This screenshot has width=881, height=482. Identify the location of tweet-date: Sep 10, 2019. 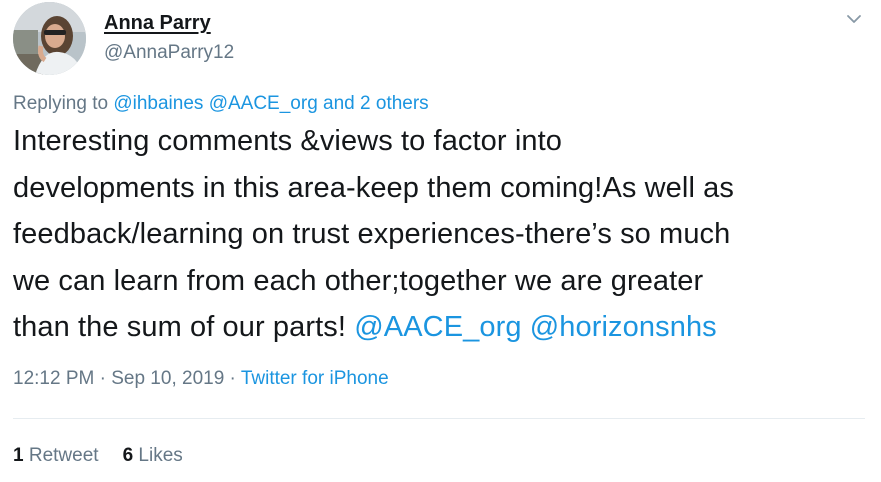
(167, 378).